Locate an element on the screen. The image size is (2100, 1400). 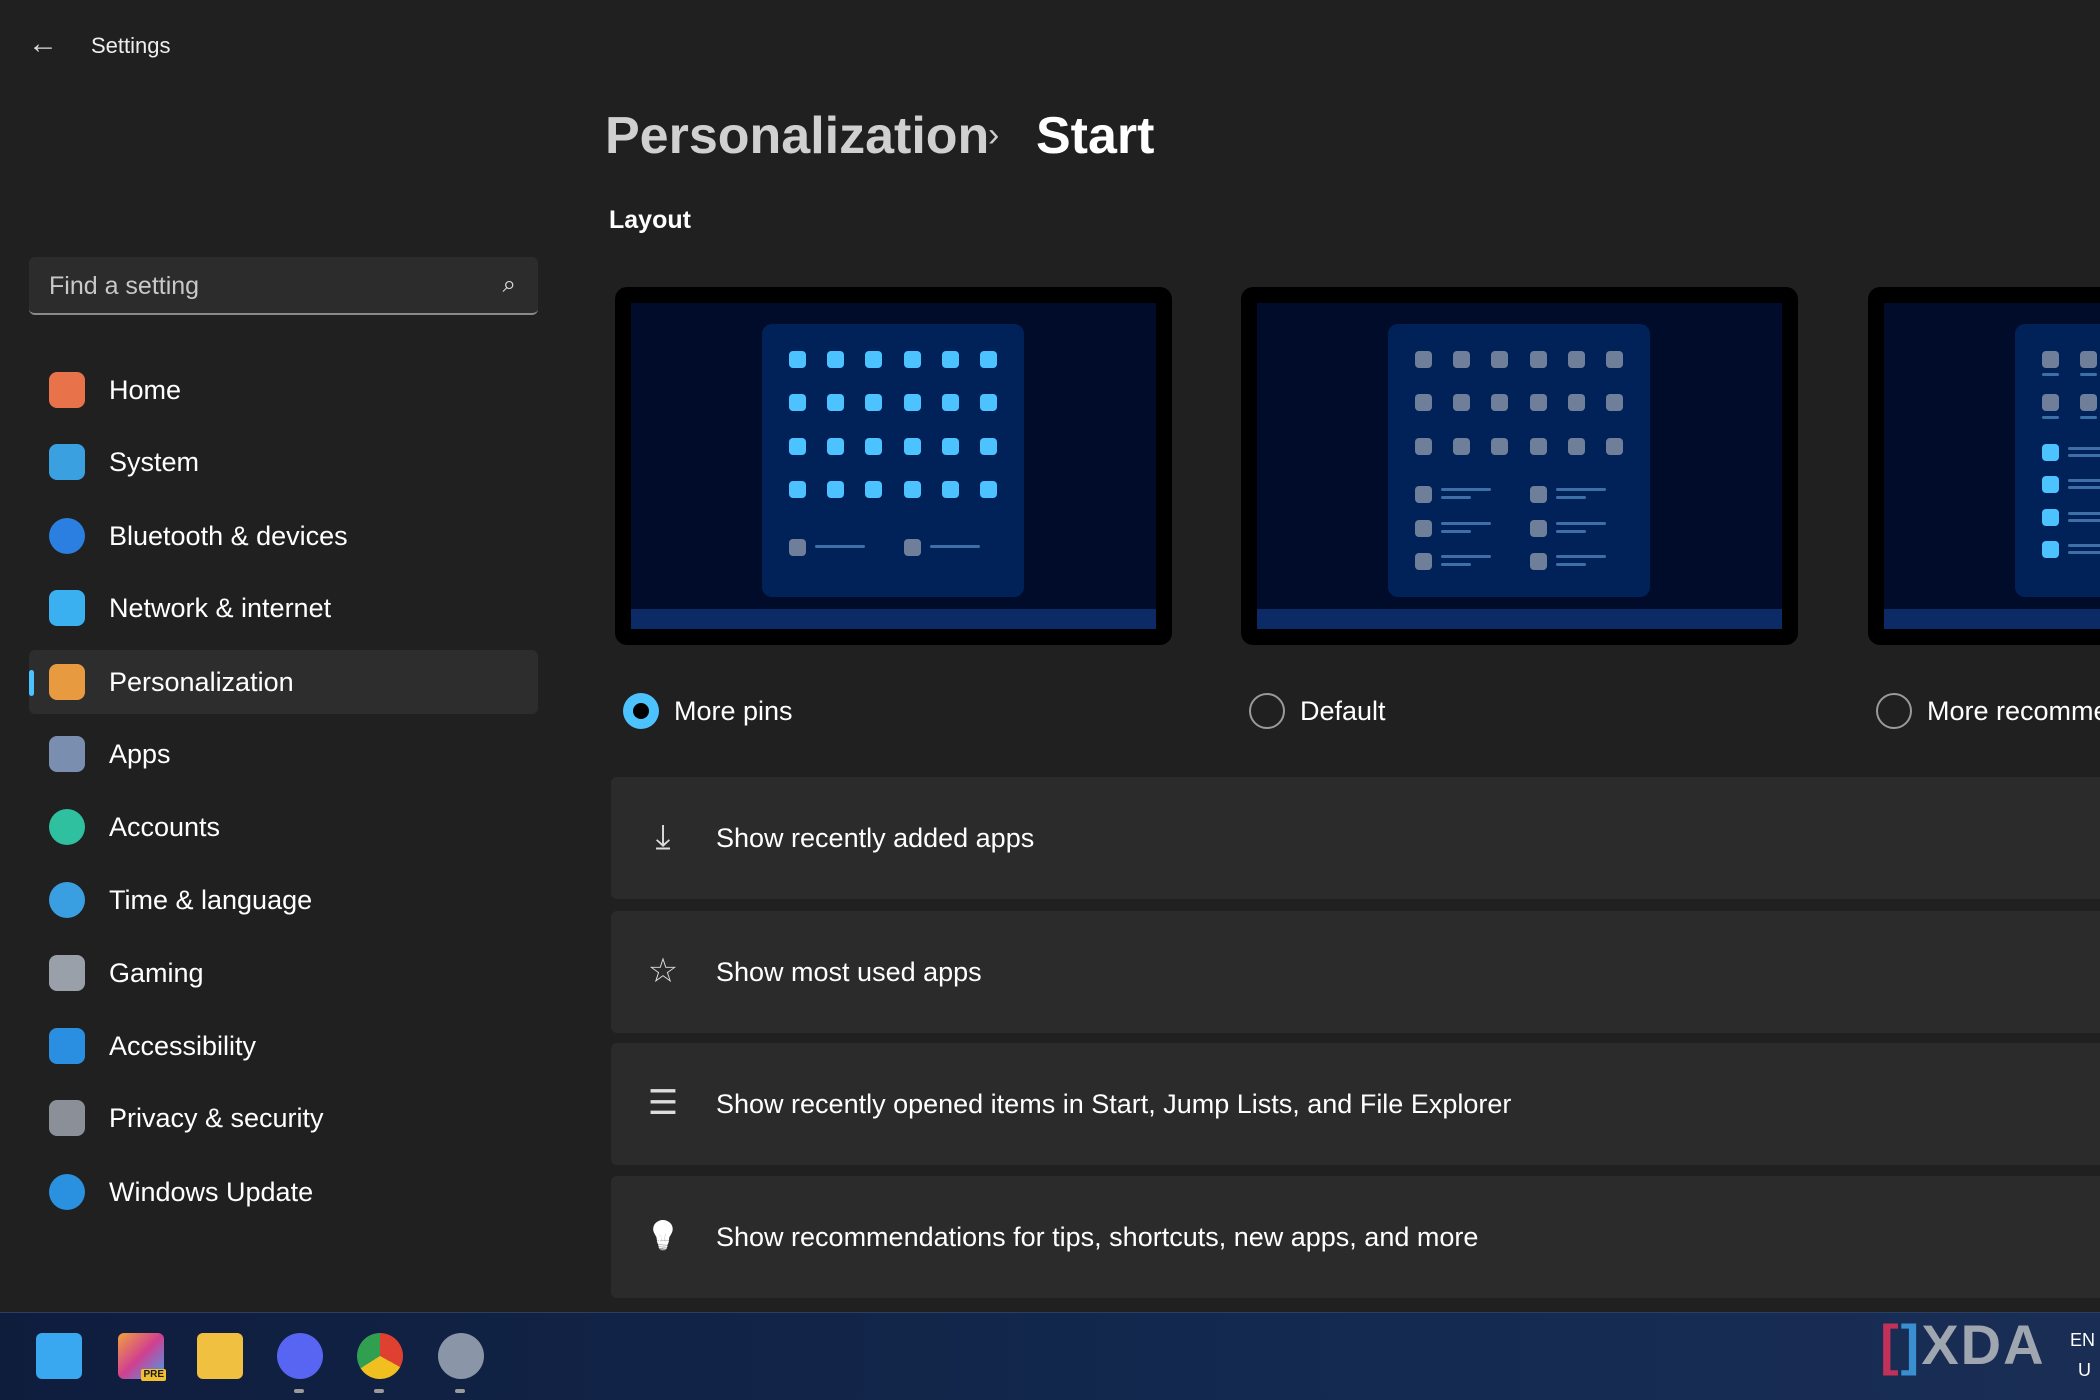
search-placeholder: Find a setting is located at coordinates (124, 286).